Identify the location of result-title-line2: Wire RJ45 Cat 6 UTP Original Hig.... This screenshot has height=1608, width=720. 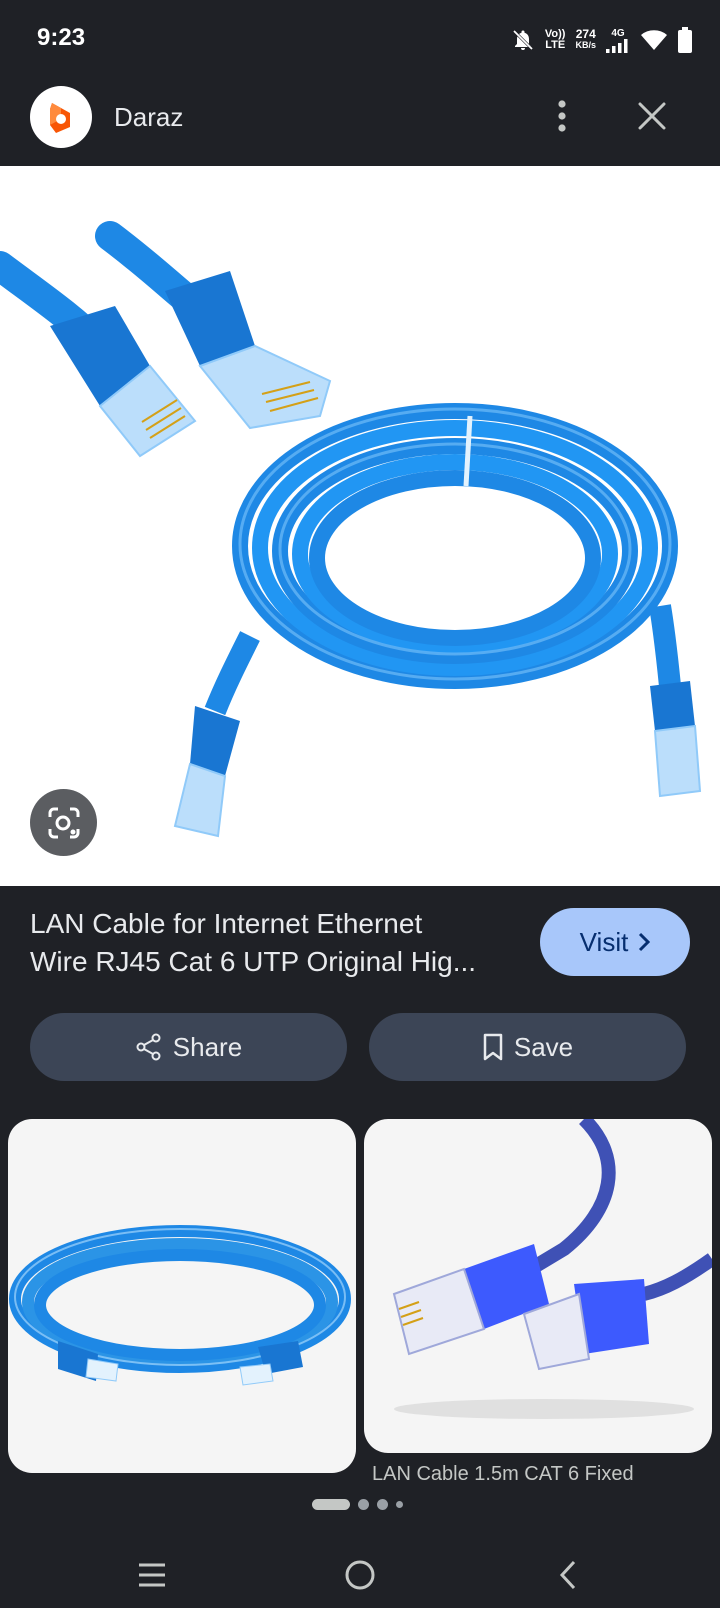
(253, 961).